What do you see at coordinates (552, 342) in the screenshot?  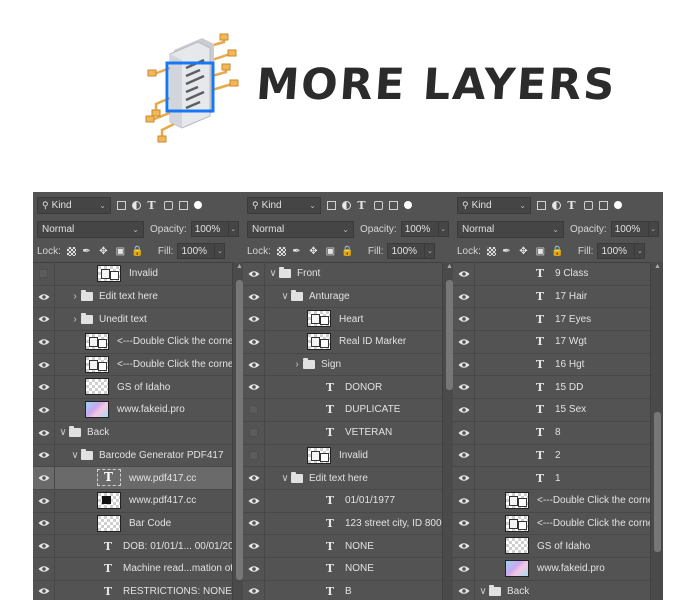 I see `layer-row: T 17 Wgt` at bounding box center [552, 342].